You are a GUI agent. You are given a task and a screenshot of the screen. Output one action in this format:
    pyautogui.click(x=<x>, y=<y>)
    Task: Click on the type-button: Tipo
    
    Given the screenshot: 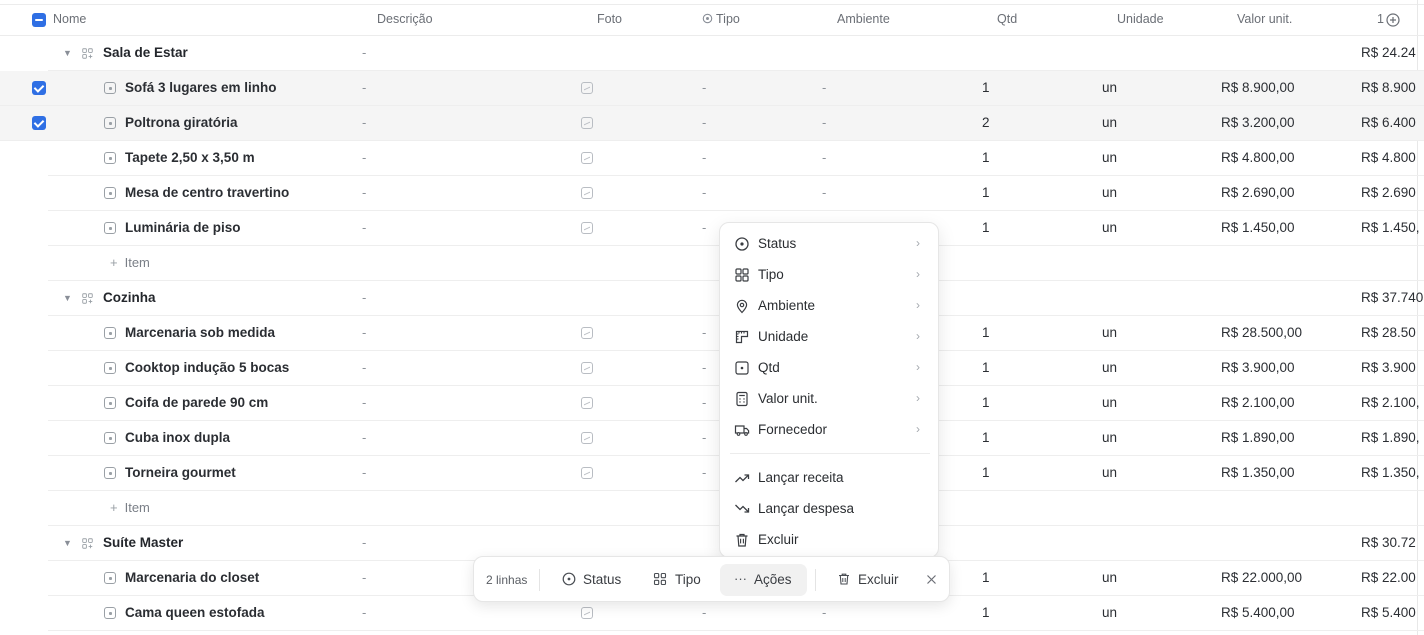 What is the action you would take?
    pyautogui.click(x=679, y=580)
    